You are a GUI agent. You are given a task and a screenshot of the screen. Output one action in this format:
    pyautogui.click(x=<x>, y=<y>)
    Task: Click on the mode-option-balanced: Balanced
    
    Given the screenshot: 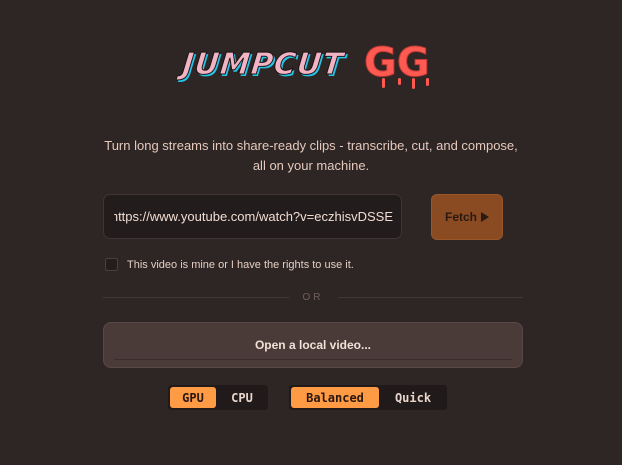 What is the action you would take?
    pyautogui.click(x=335, y=397)
    